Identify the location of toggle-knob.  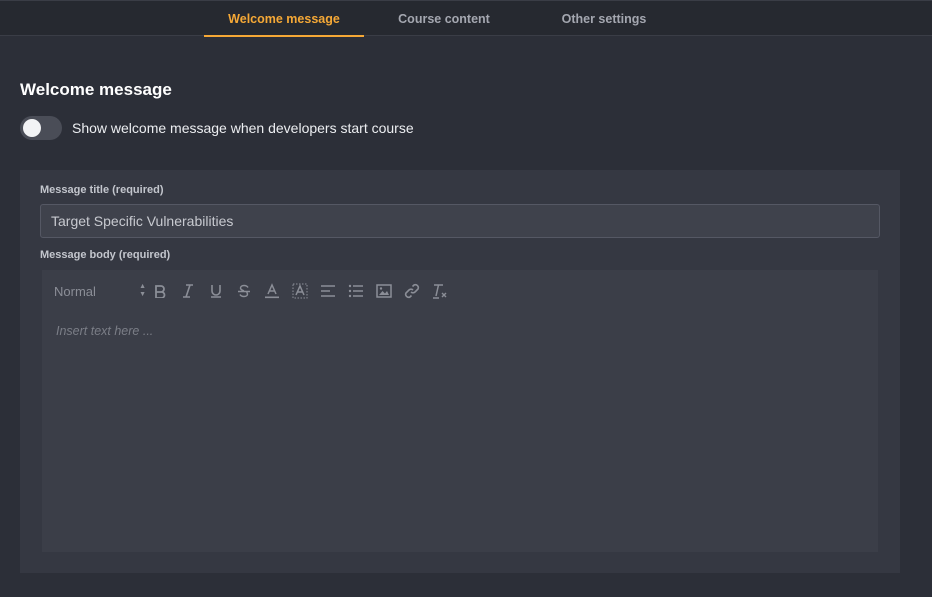
(32, 128).